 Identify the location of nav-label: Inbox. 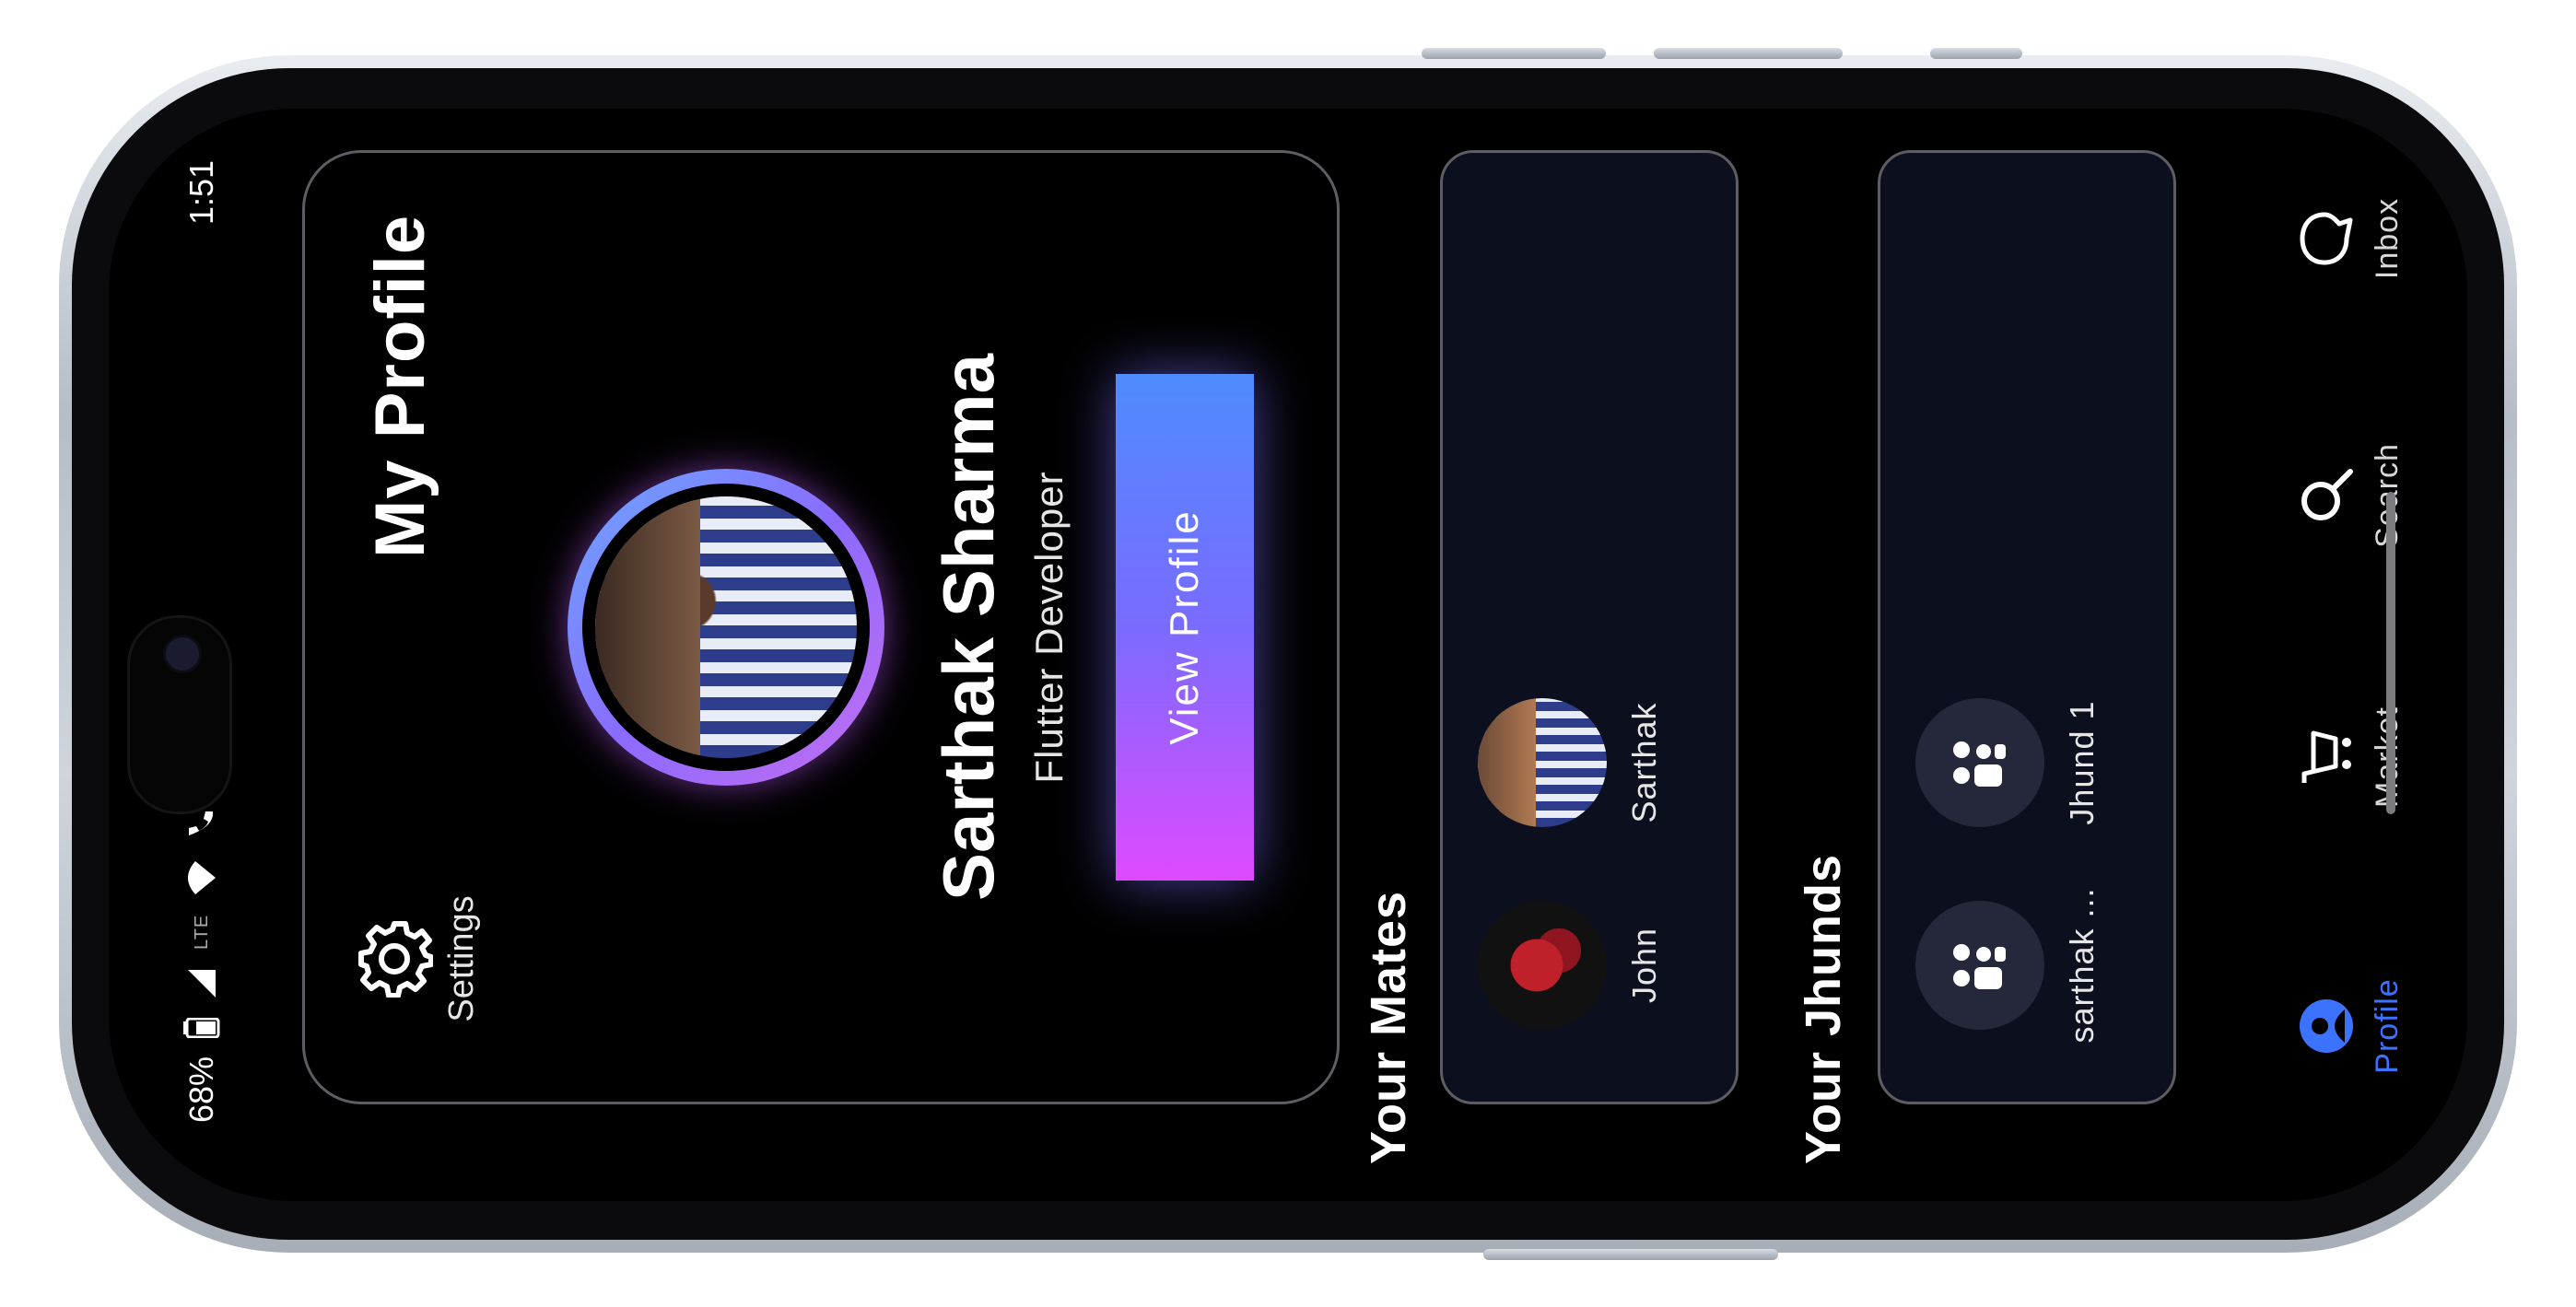
(2387, 239).